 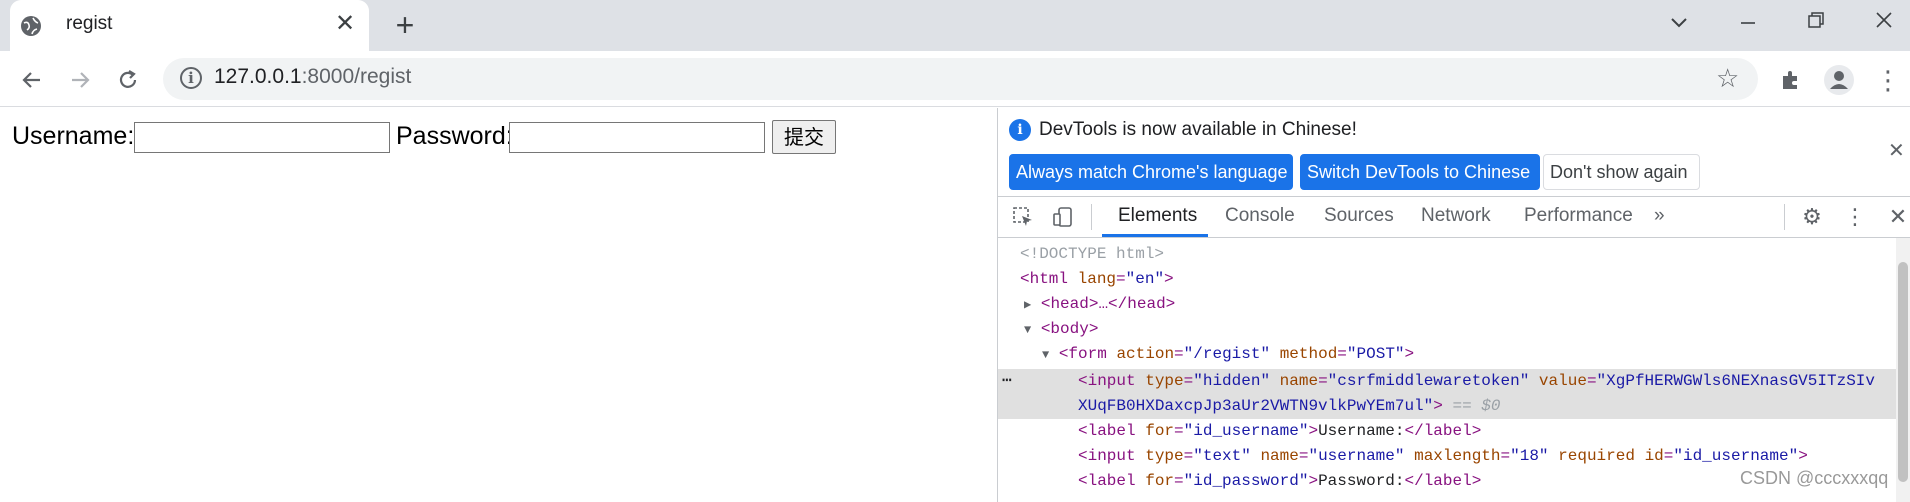 What do you see at coordinates (80, 80) in the screenshot?
I see `forward-icon` at bounding box center [80, 80].